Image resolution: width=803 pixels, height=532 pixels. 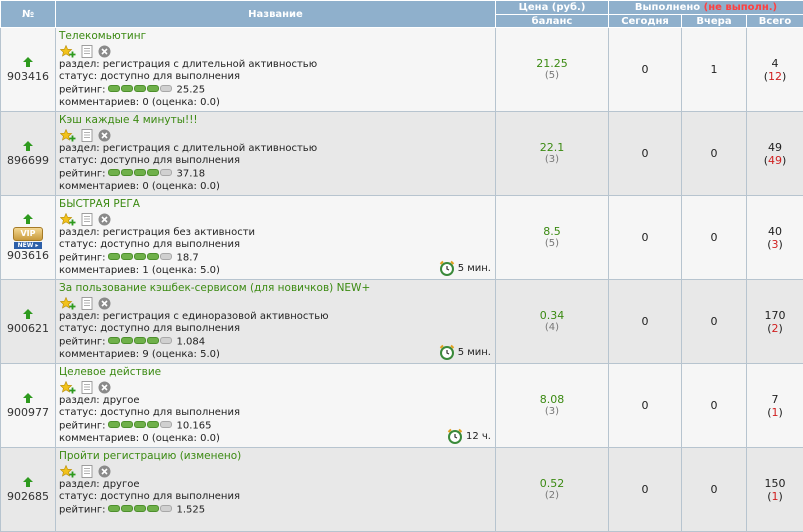 I want to click on task-price: 8.5, so click(x=552, y=231).